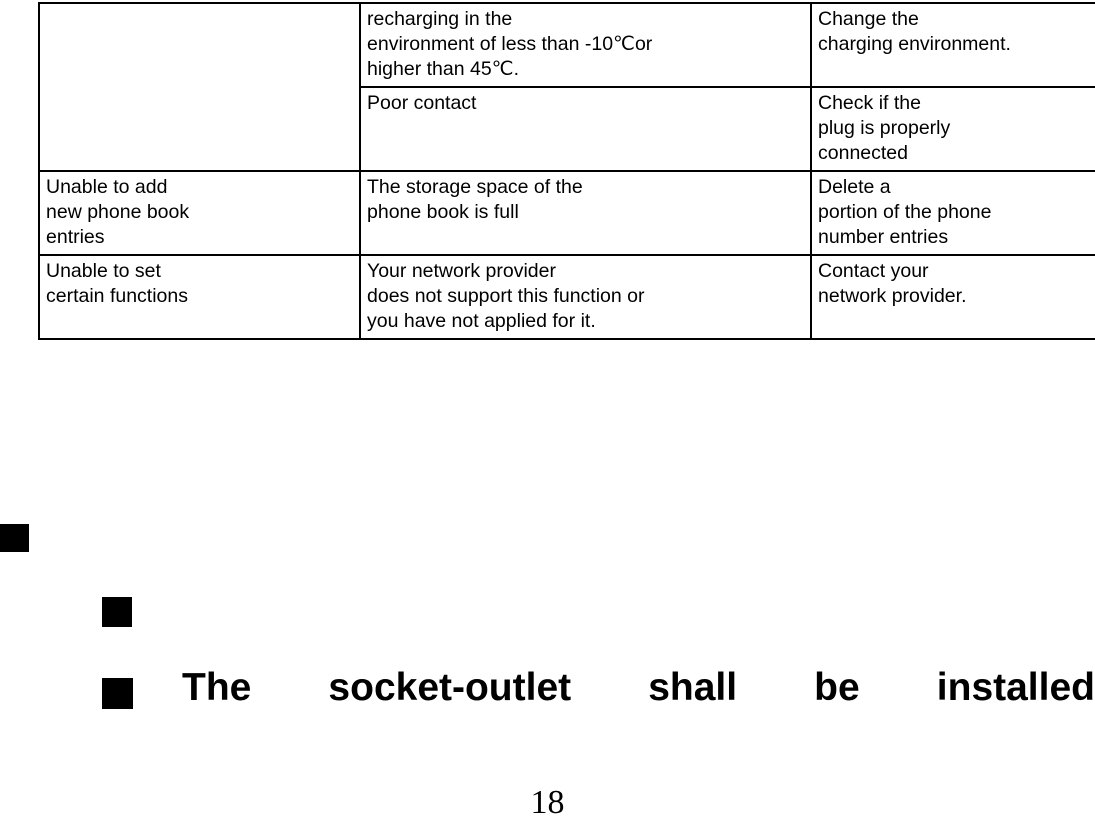 This screenshot has width=1095, height=823. I want to click on cell-line: entries, so click(75, 237).